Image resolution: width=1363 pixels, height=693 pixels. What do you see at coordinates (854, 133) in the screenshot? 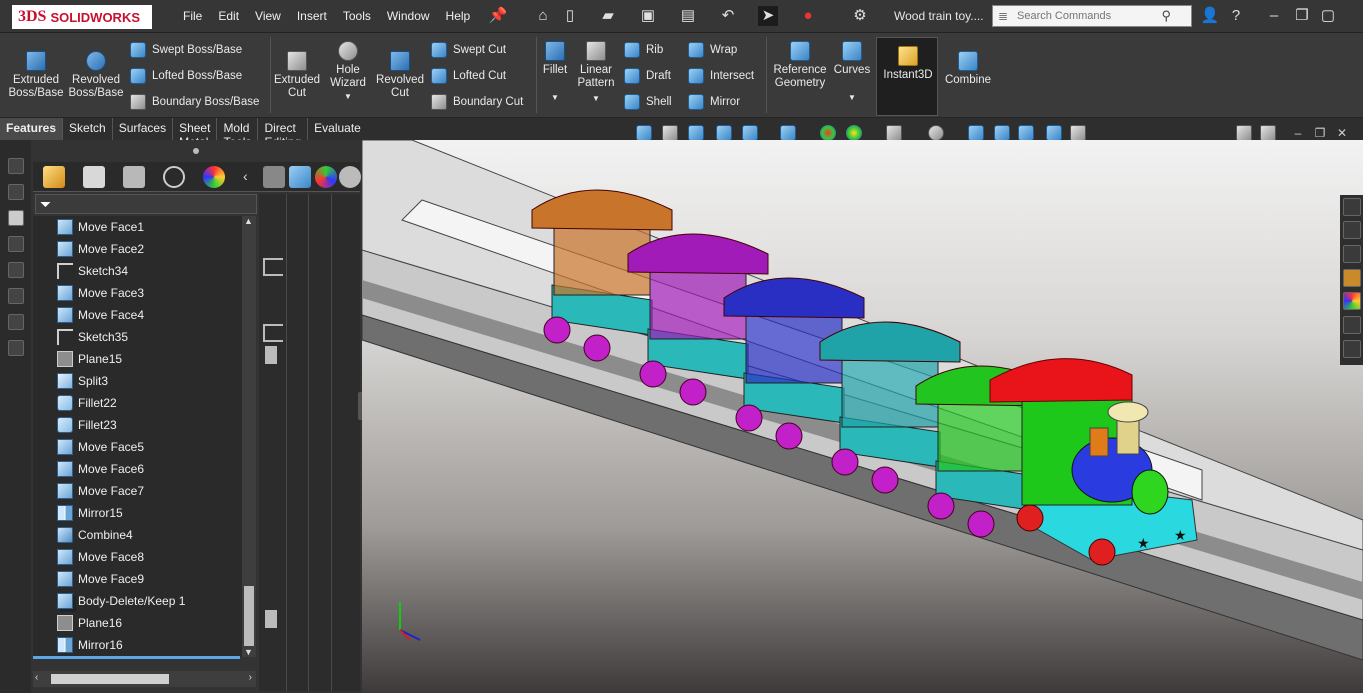
I see `apply-scene-icon` at bounding box center [854, 133].